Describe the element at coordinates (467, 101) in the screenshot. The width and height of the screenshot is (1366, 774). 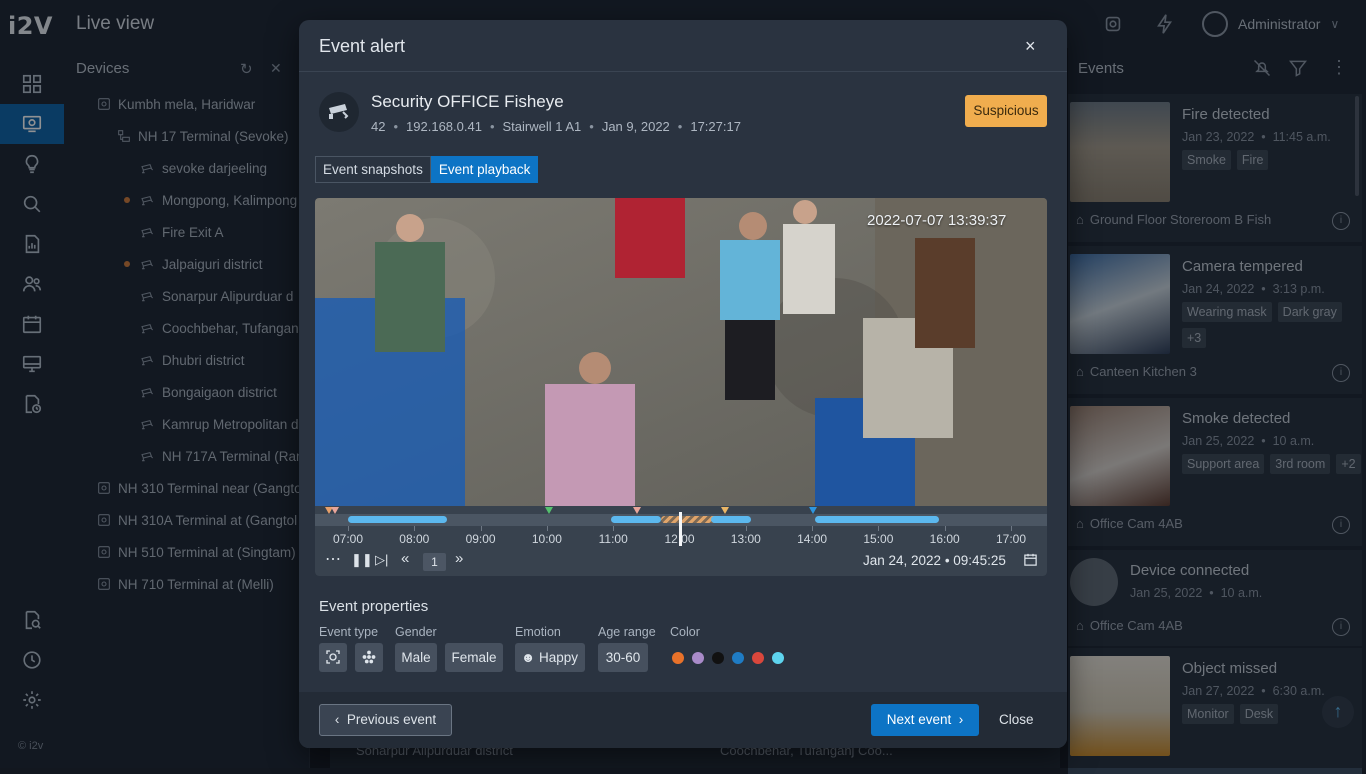
I see `camera-name: Security OFFICE Fisheye` at that location.